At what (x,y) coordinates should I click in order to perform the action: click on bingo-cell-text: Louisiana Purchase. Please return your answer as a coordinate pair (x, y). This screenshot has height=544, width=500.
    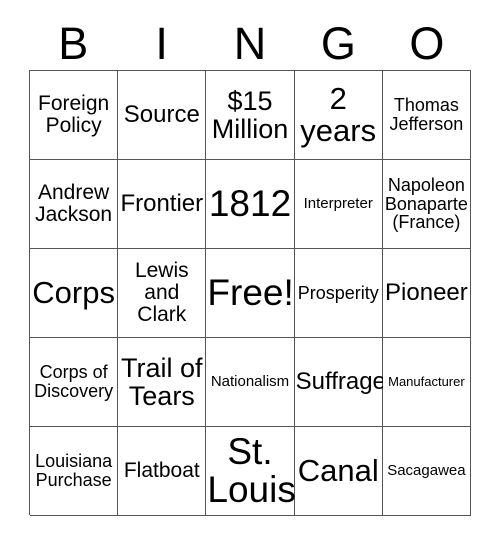
    Looking at the image, I should click on (74, 470).